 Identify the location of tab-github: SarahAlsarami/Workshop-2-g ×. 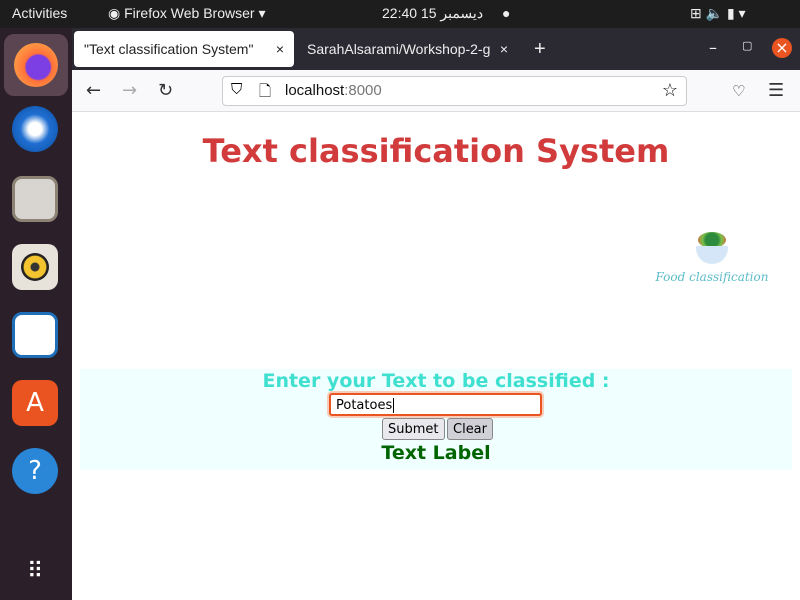
(404, 49).